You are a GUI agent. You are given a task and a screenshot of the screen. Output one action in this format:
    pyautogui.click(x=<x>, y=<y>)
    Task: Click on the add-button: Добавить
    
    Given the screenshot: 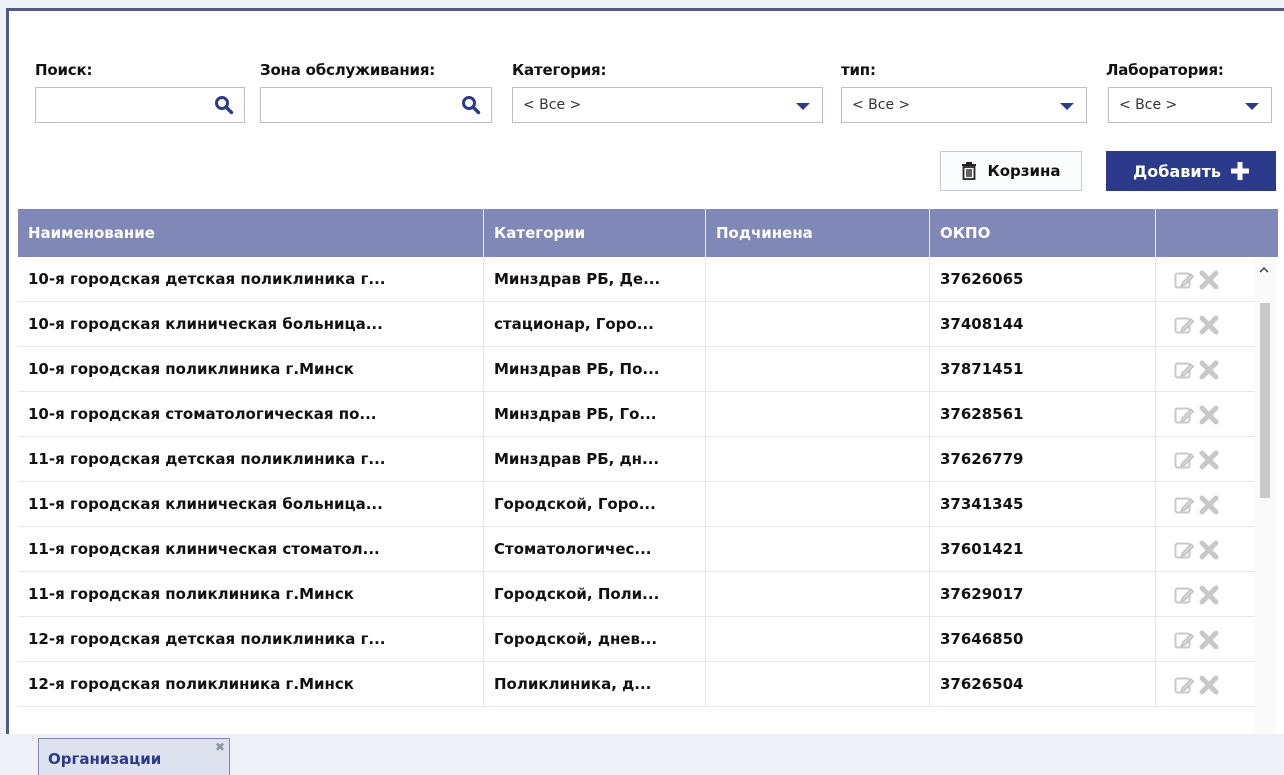 What is the action you would take?
    pyautogui.click(x=1191, y=171)
    